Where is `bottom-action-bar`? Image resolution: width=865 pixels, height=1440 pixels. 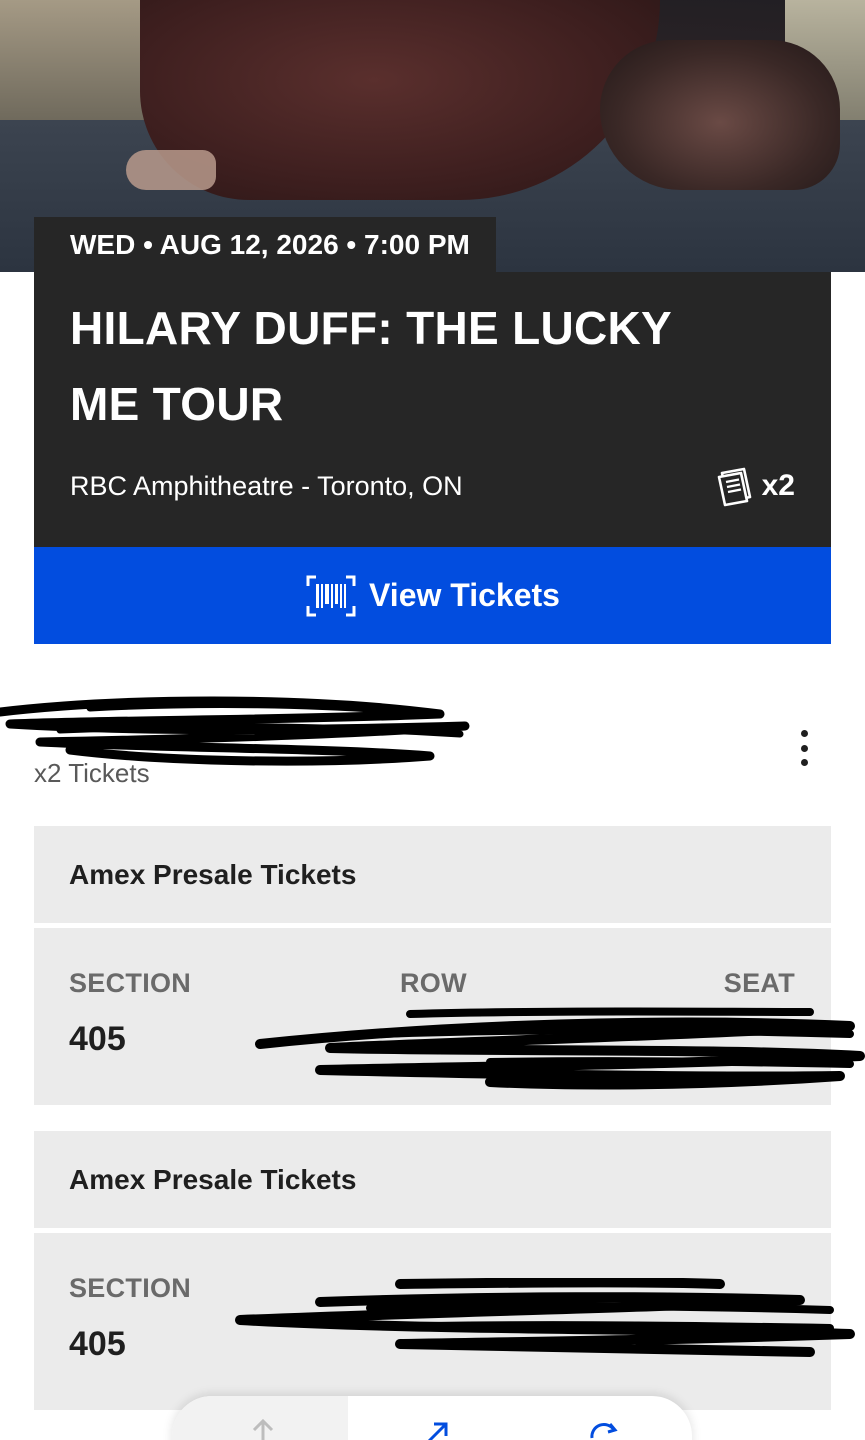
bottom-action-bar is located at coordinates (432, 1418).